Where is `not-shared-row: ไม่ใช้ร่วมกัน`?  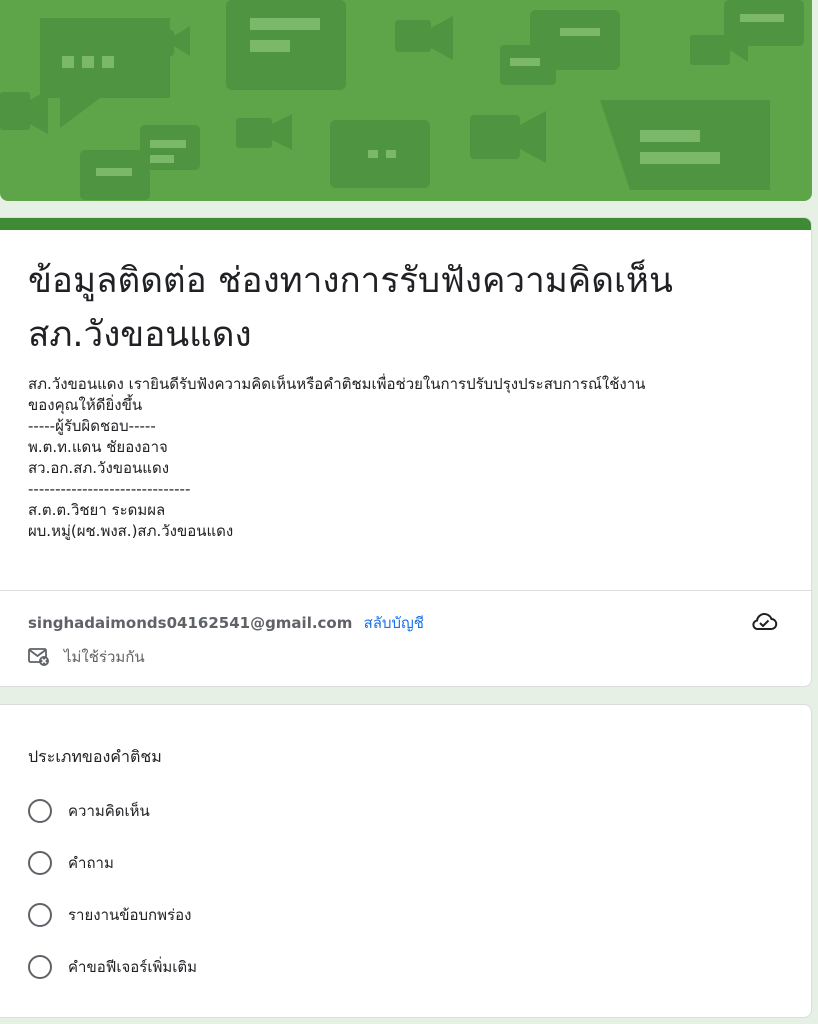
not-shared-row: ไม่ใช้ร่วมกัน is located at coordinates (86, 657).